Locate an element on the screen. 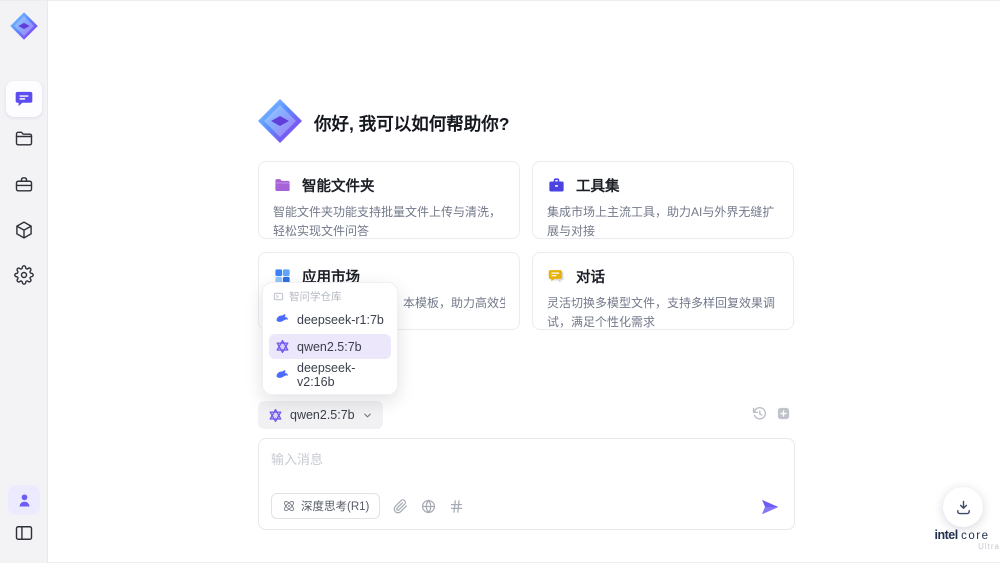 This screenshot has height=563, width=1000. attachment-icon is located at coordinates (400, 506).